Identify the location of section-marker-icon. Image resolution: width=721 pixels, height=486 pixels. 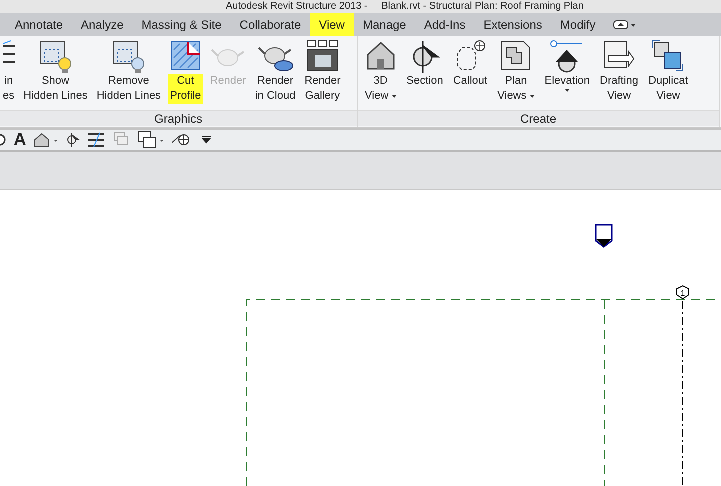
(73, 140).